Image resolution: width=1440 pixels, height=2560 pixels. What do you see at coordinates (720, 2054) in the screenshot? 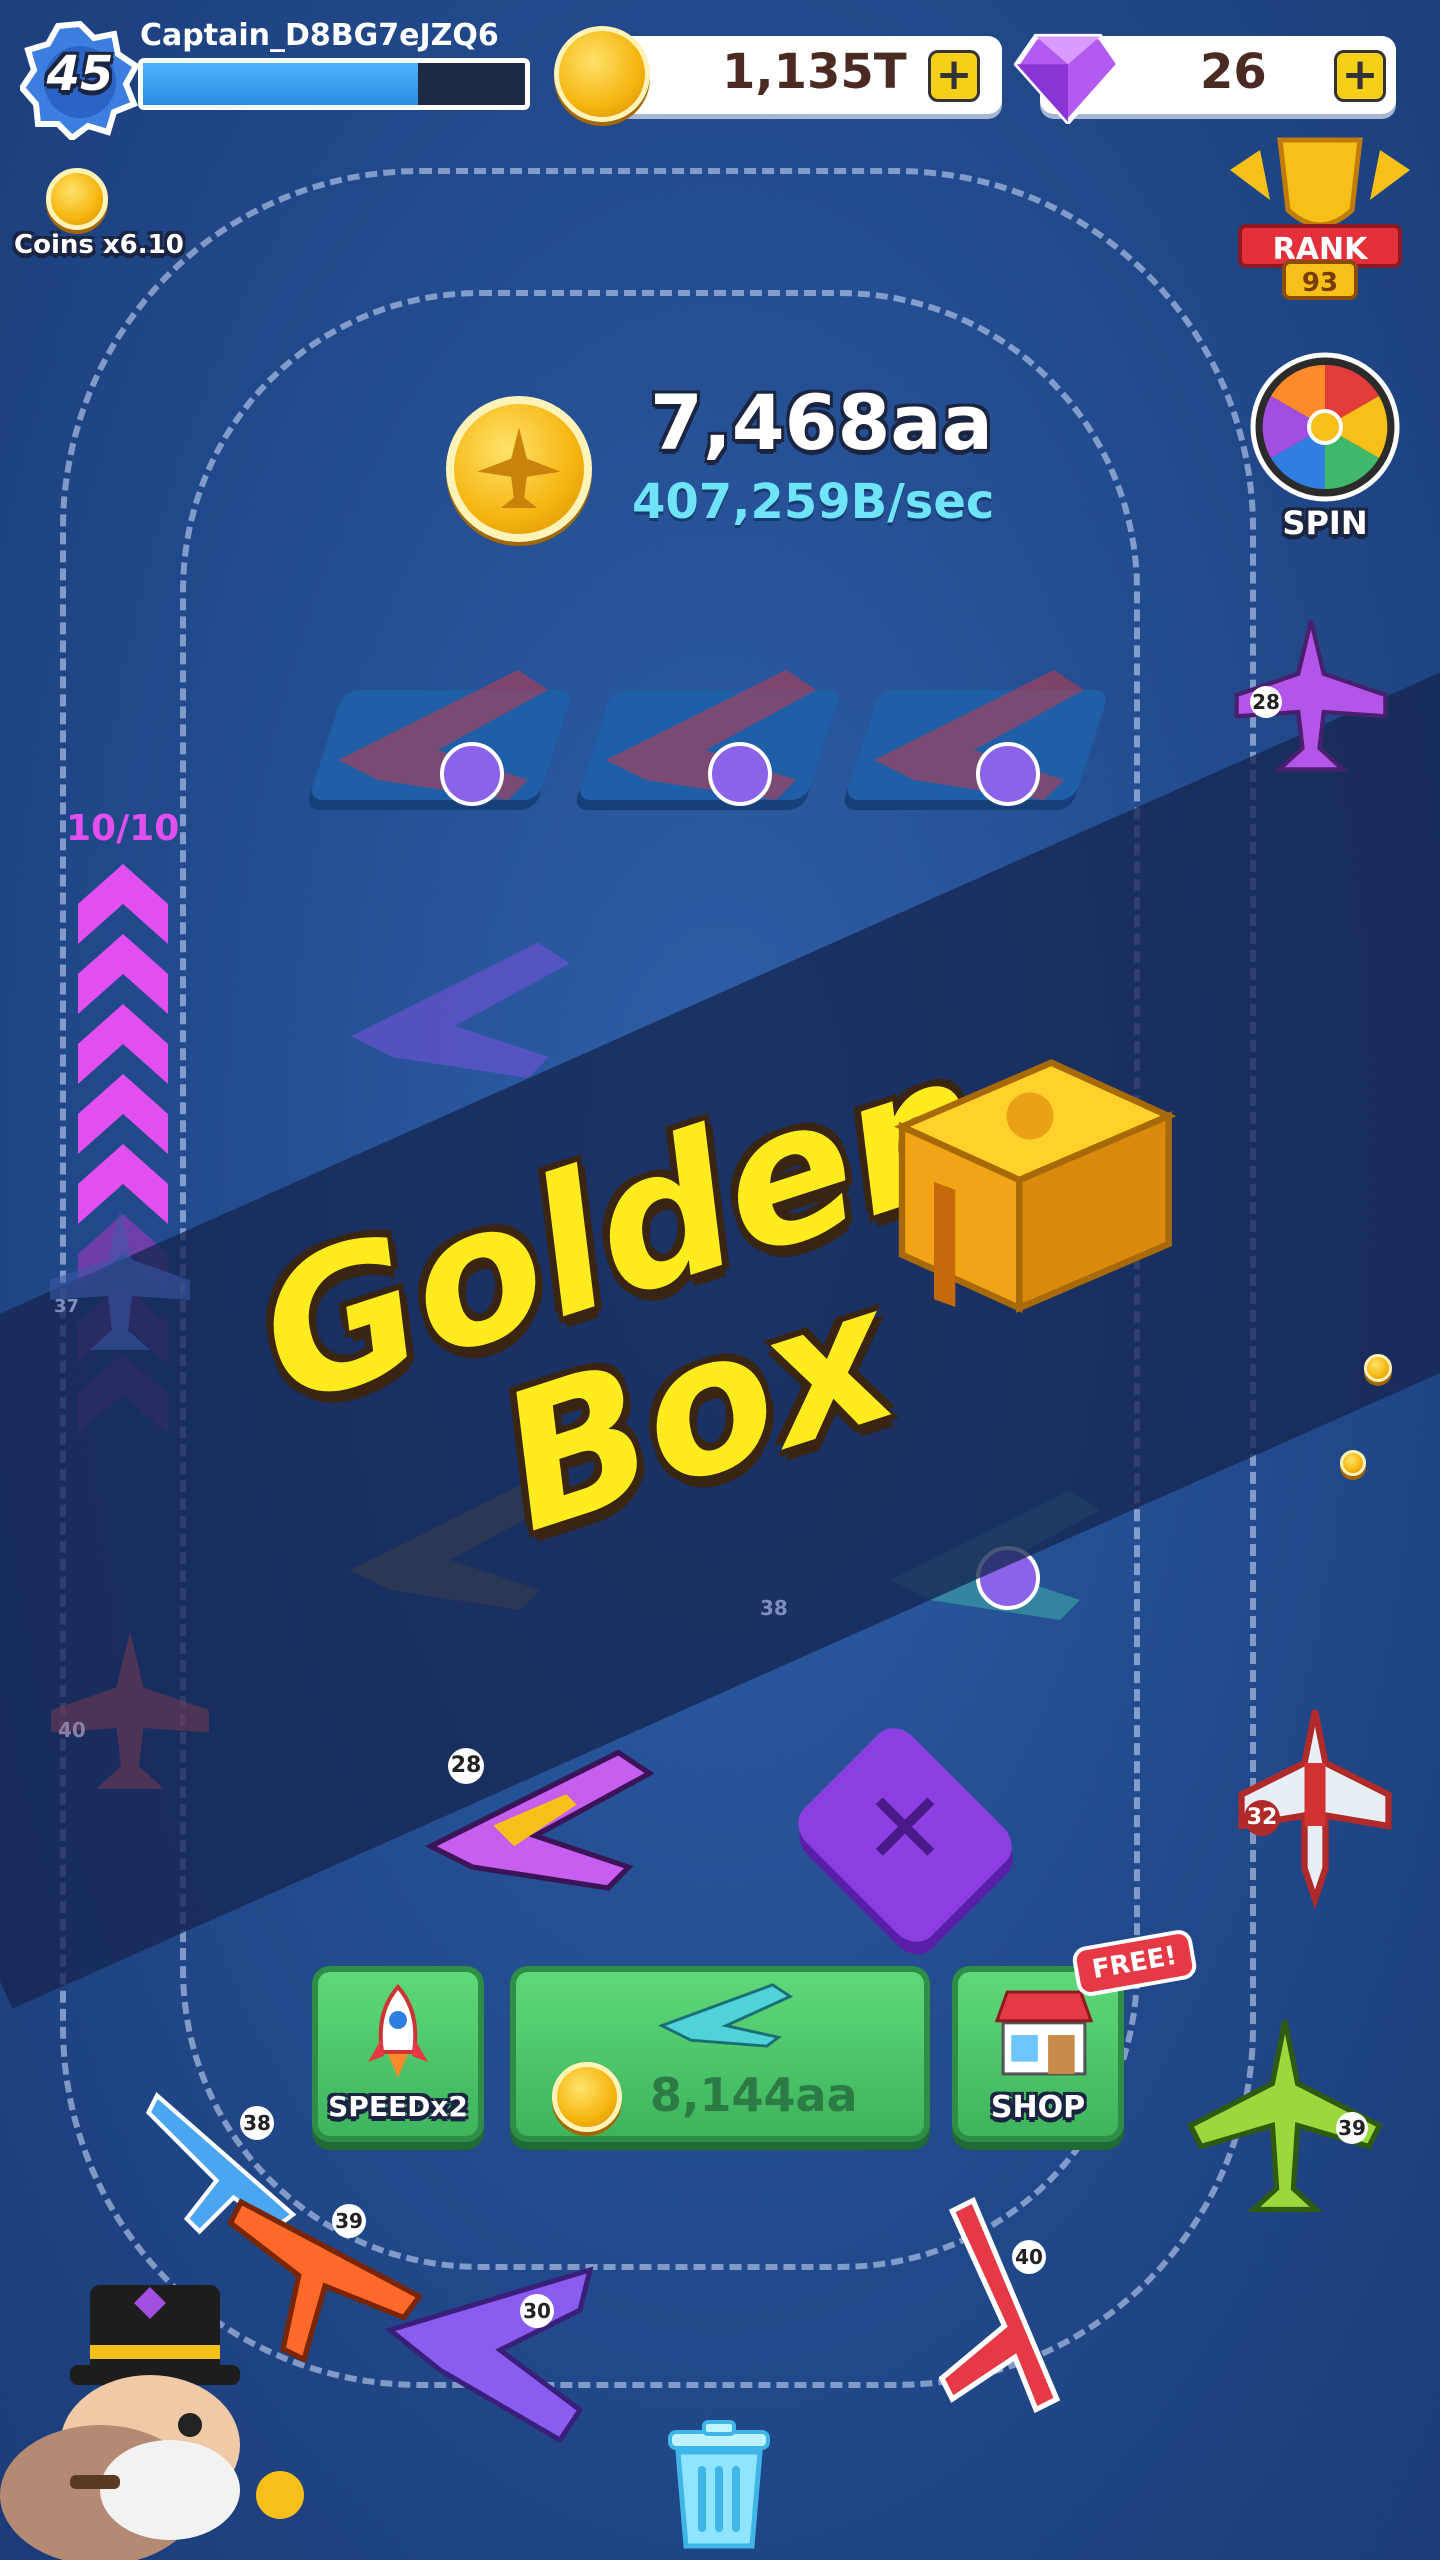
I see `buy-plane-button: 8,144aa` at bounding box center [720, 2054].